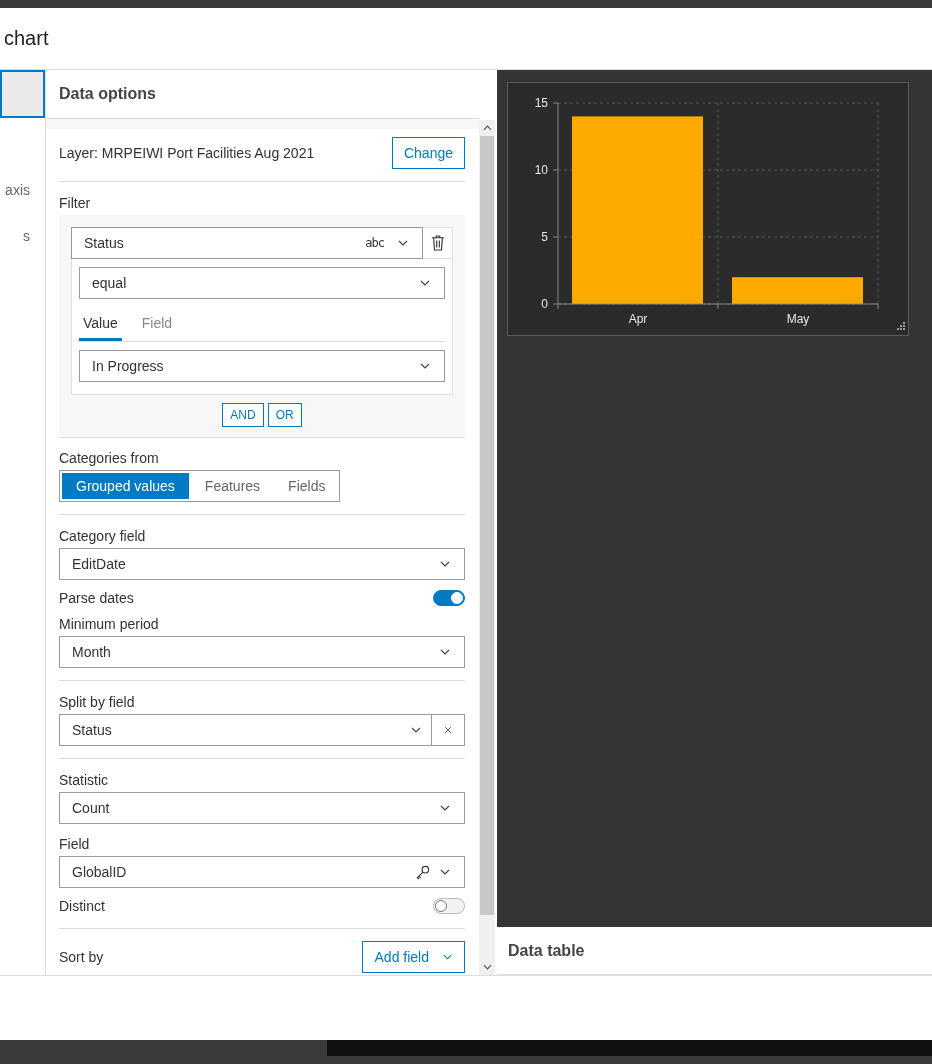  What do you see at coordinates (22, 190) in the screenshot?
I see `sidebar-item: axis` at bounding box center [22, 190].